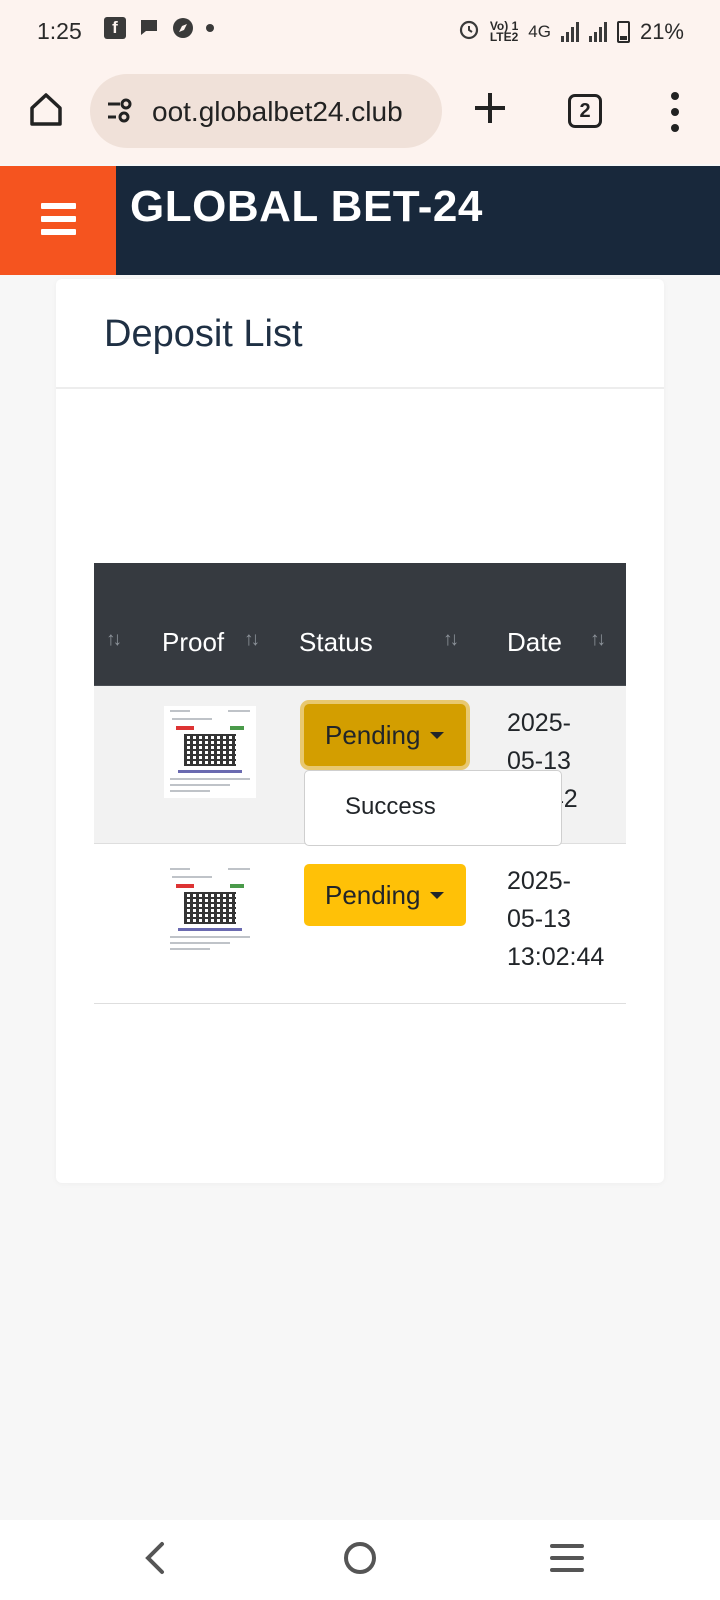 The height and width of the screenshot is (1600, 720). Describe the element at coordinates (277, 111) in the screenshot. I see `url-text: oot.globalbet24.club` at that location.